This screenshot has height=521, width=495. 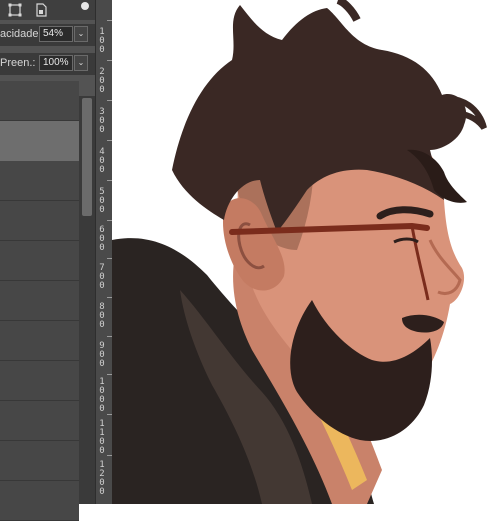 I want to click on opacity-row: acidade: 54% ⌄, so click(x=47, y=35).